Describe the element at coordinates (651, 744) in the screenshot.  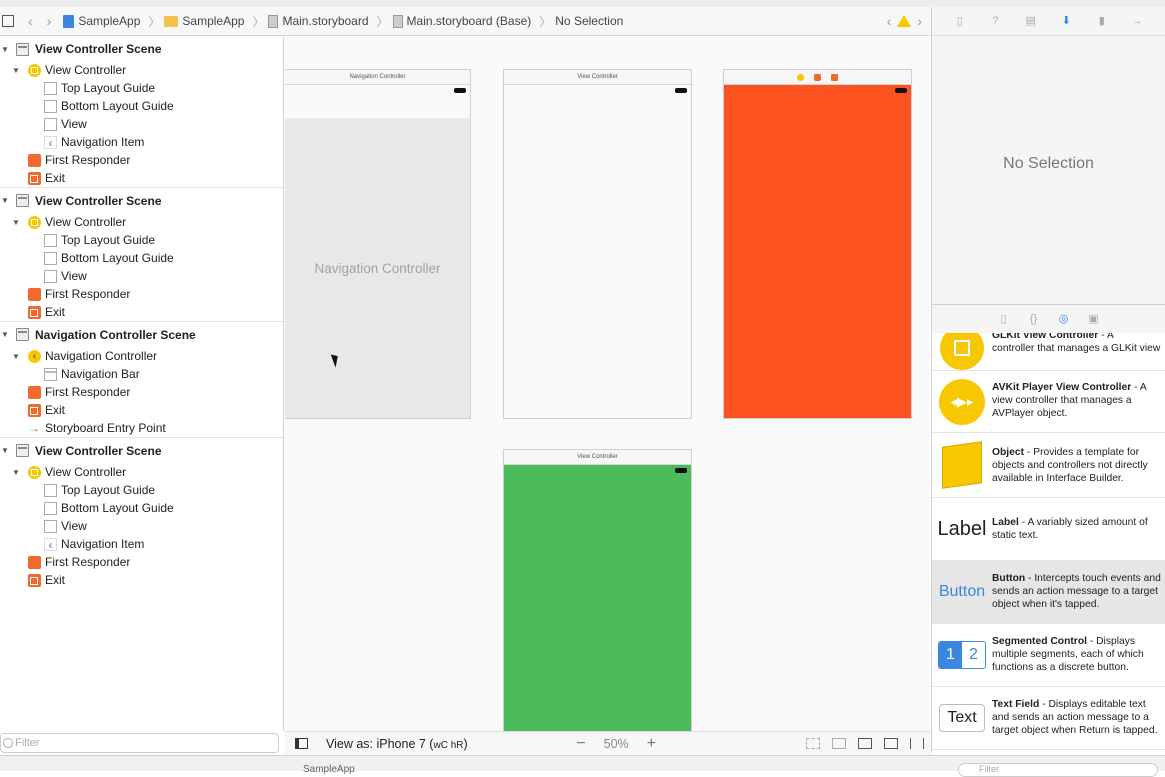
I see `zoom-in-button: +` at that location.